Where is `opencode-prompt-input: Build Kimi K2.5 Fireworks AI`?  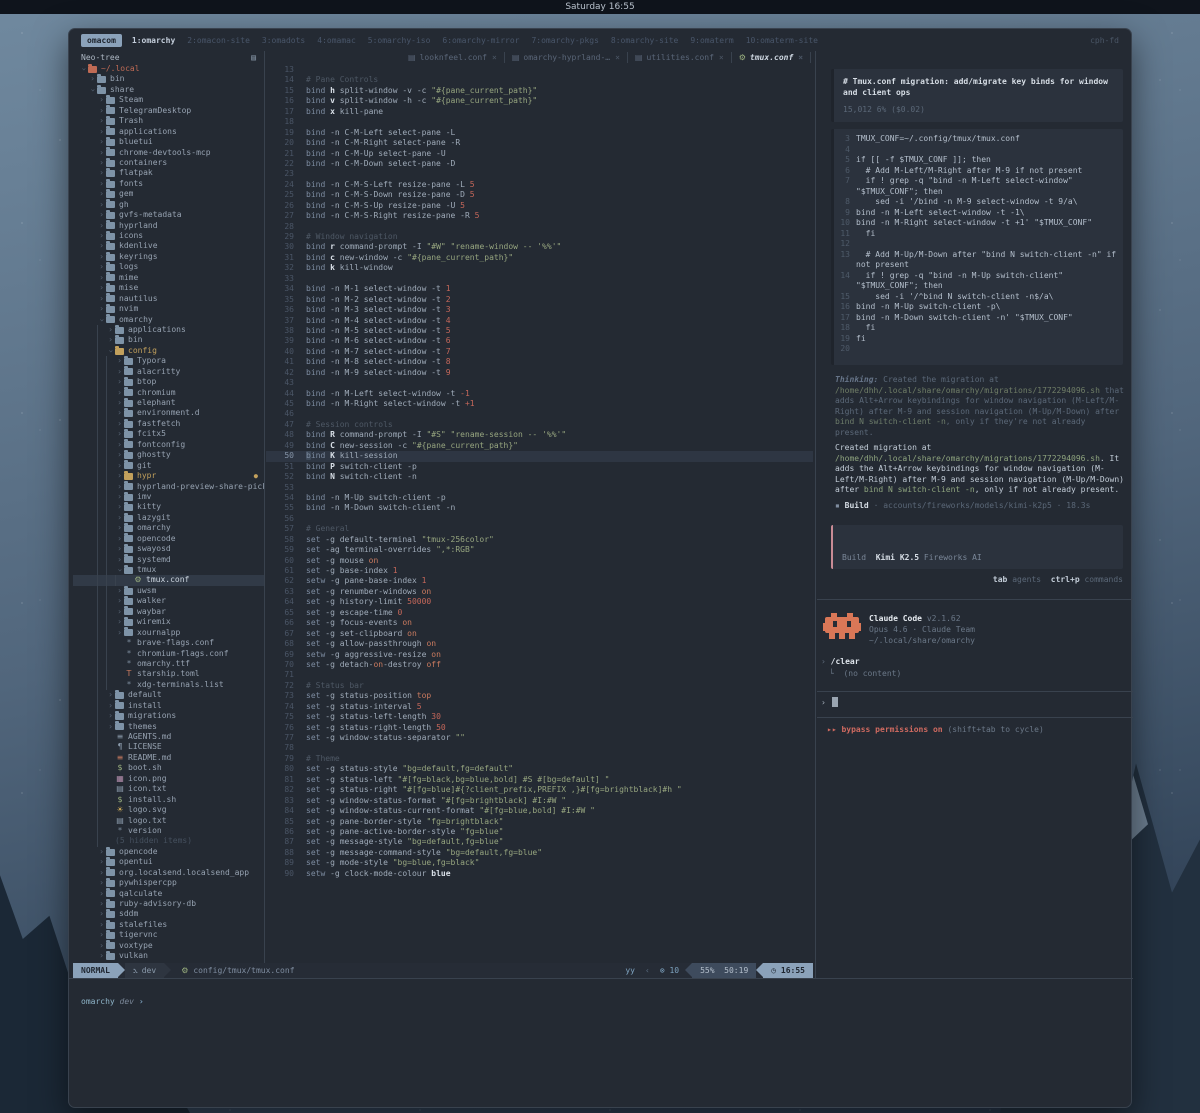 opencode-prompt-input: Build Kimi K2.5 Fireworks AI is located at coordinates (977, 547).